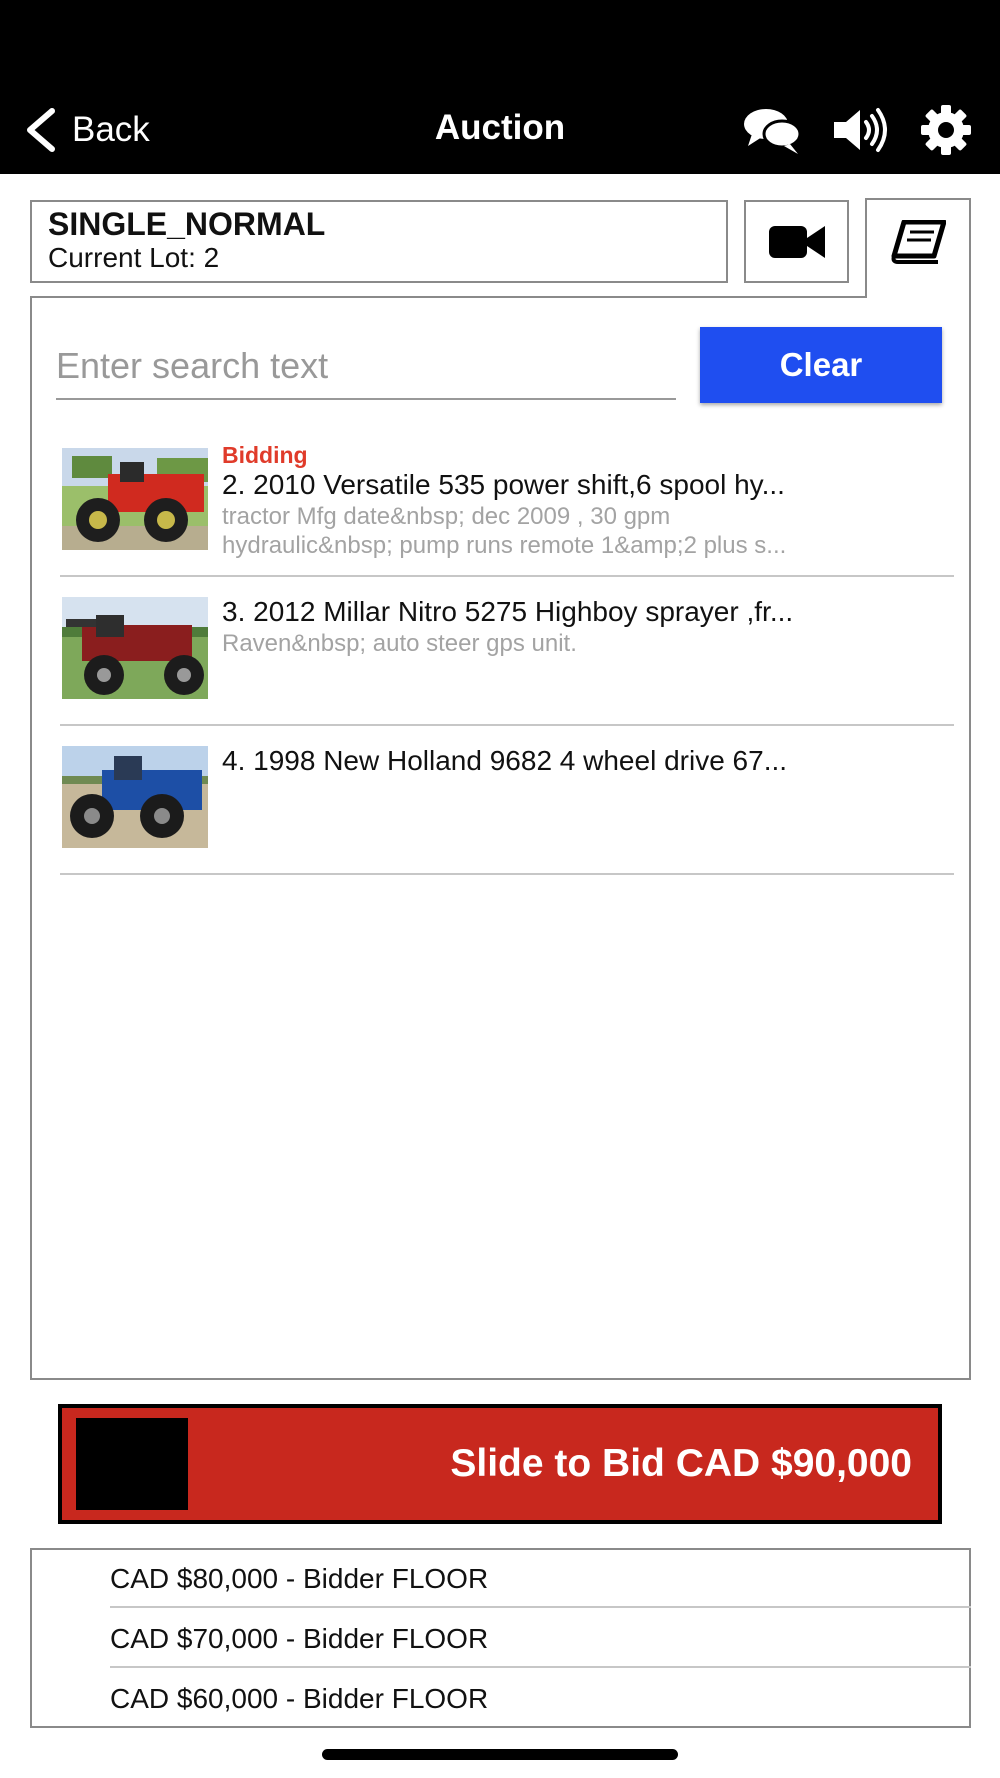  What do you see at coordinates (187, 224) in the screenshot?
I see `sale-name: SINGLE_NORMAL` at bounding box center [187, 224].